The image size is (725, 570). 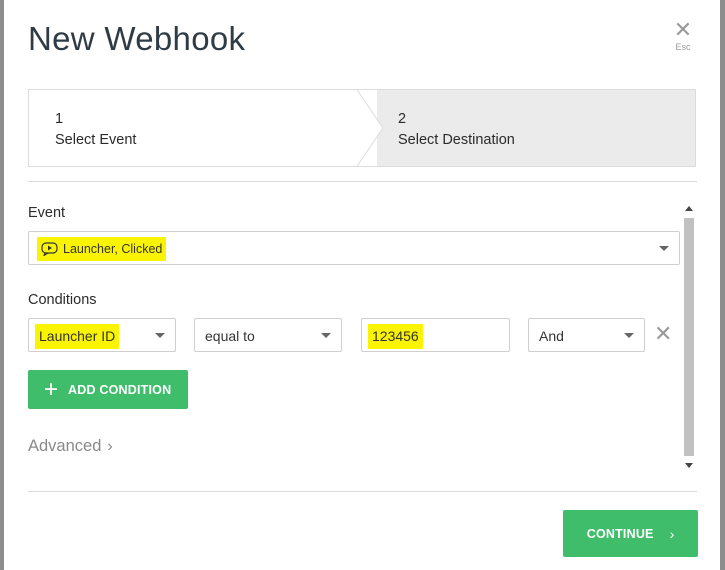 I want to click on divider, so click(x=362, y=181).